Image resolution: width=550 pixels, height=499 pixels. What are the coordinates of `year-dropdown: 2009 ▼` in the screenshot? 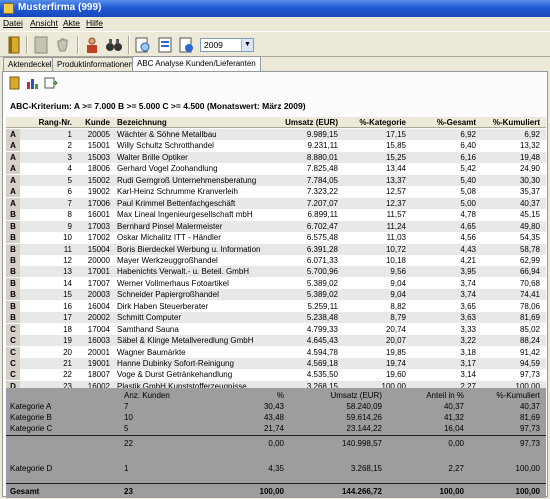 It's located at (227, 45).